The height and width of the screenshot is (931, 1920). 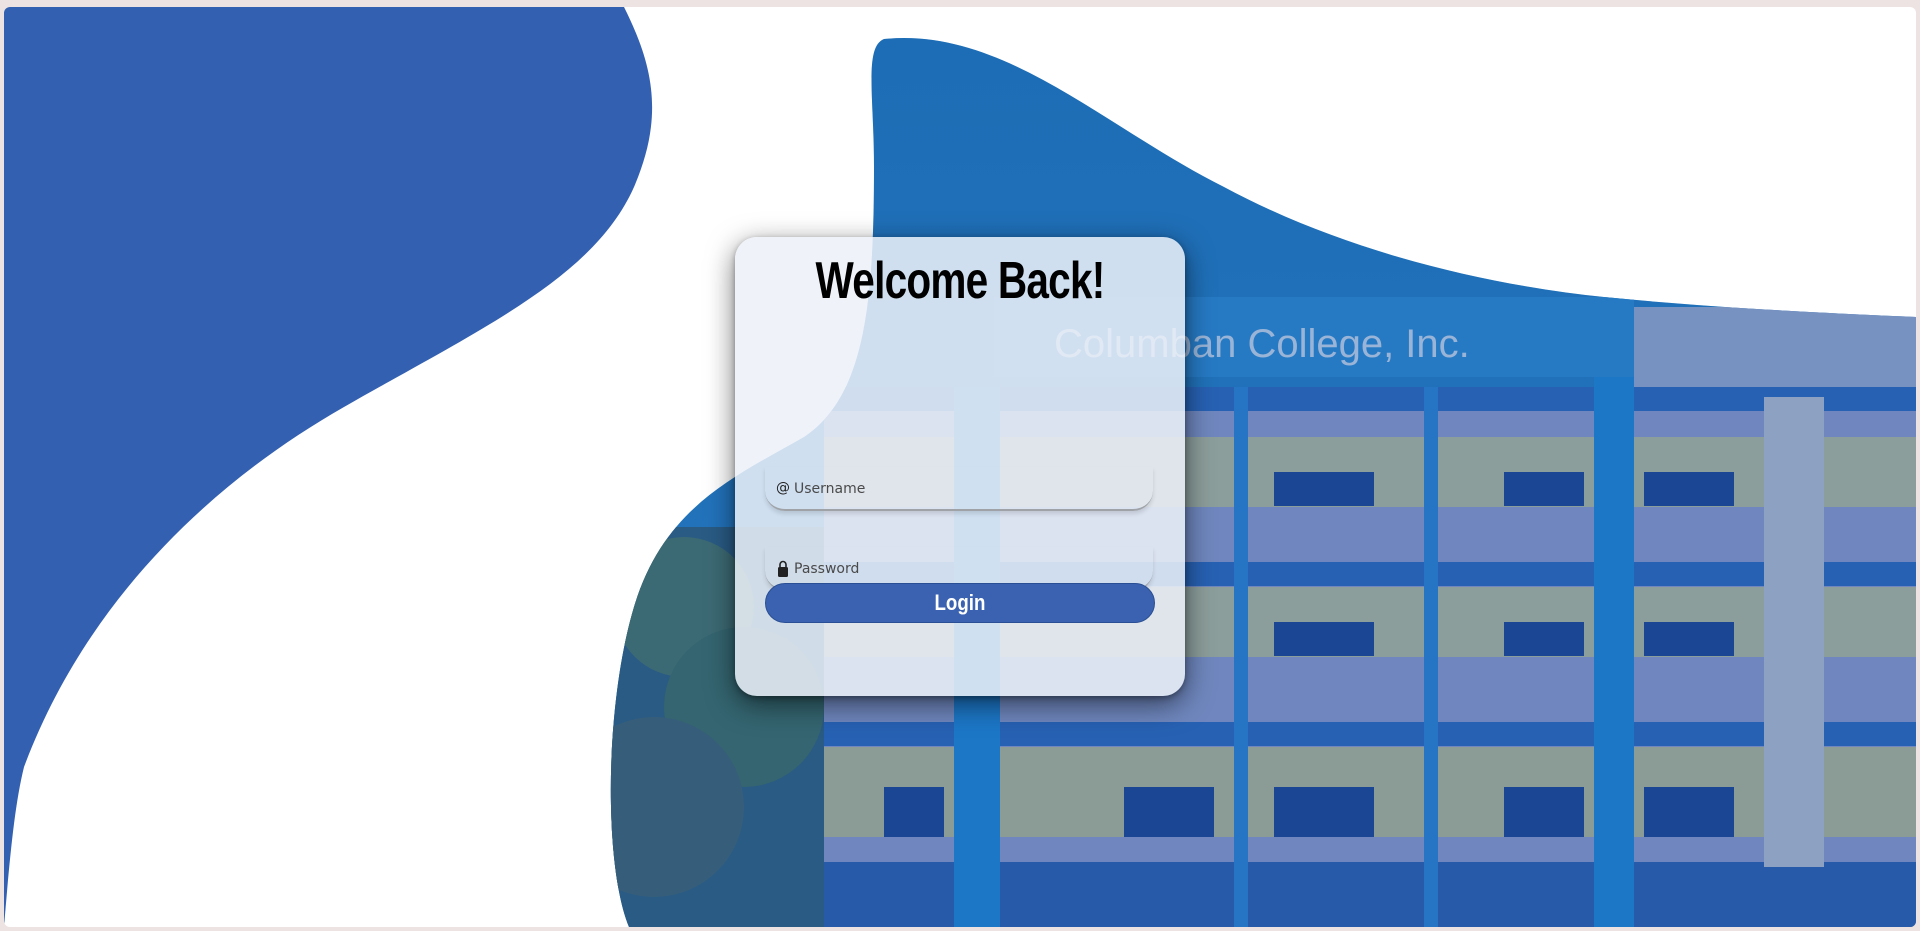 I want to click on login-card: Welcome Back! @ Login, so click(x=960, y=466).